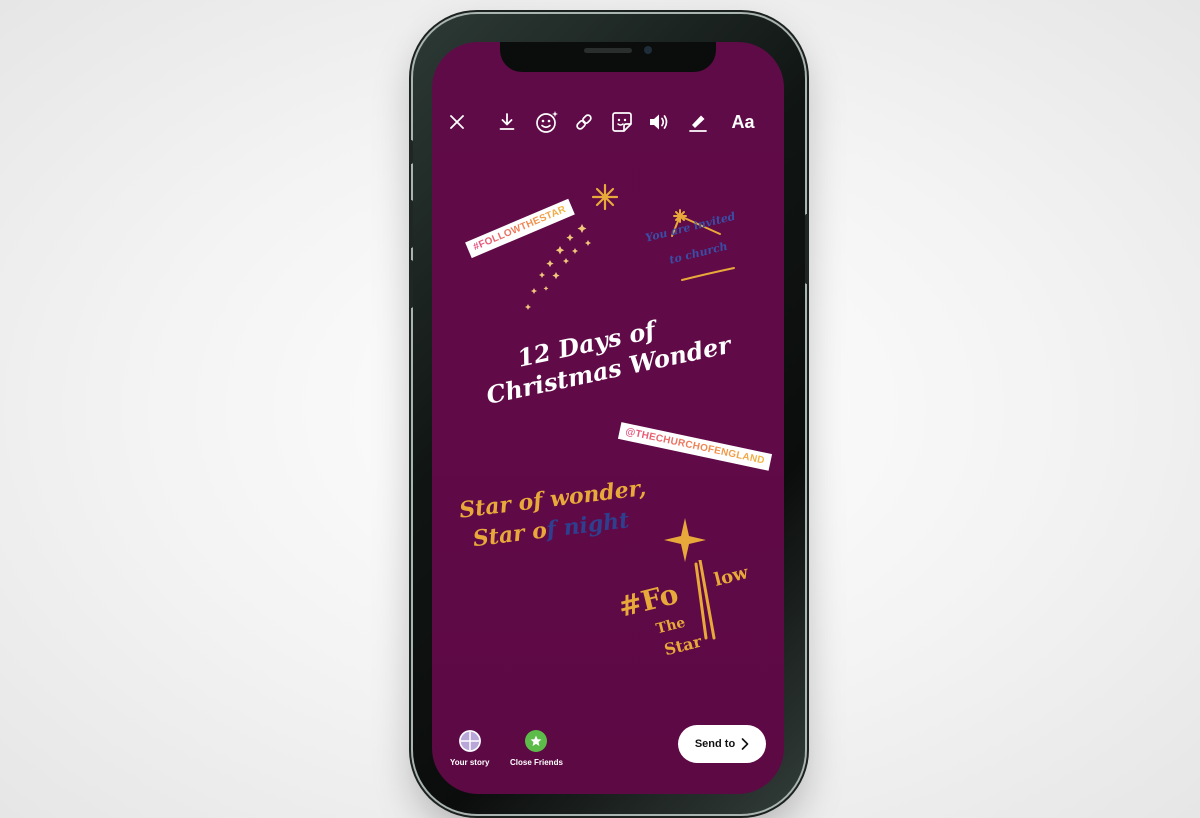 This screenshot has width=1200, height=818. Describe the element at coordinates (411, 152) in the screenshot. I see `mute-switch` at that location.